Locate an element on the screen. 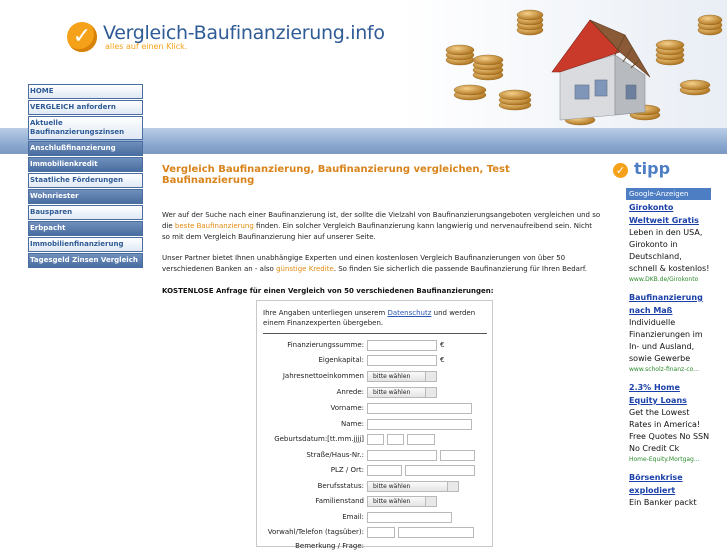 The width and height of the screenshot is (727, 550). anrede-select: bitte wählen is located at coordinates (402, 392).